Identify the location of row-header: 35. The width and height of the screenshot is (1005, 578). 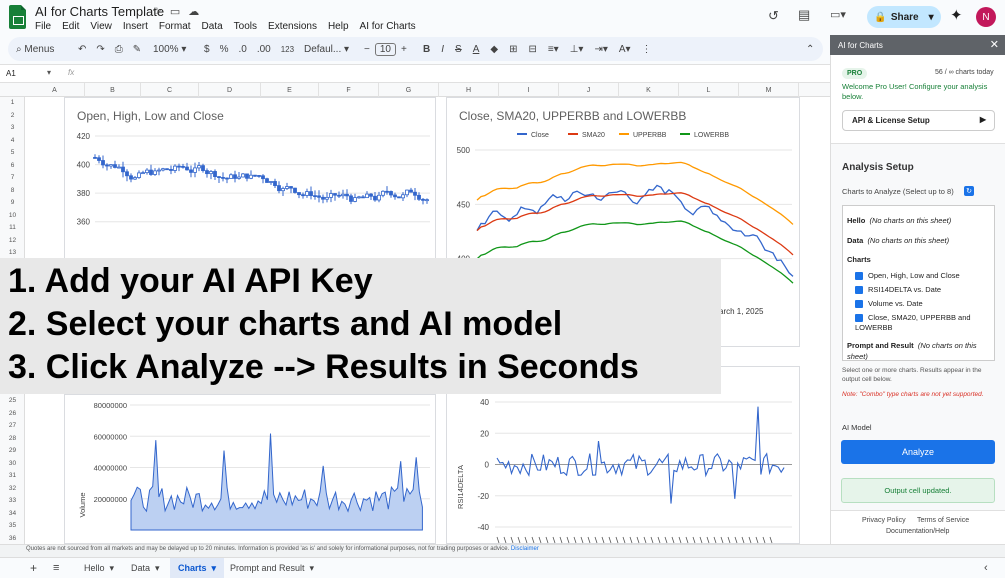
(12, 525).